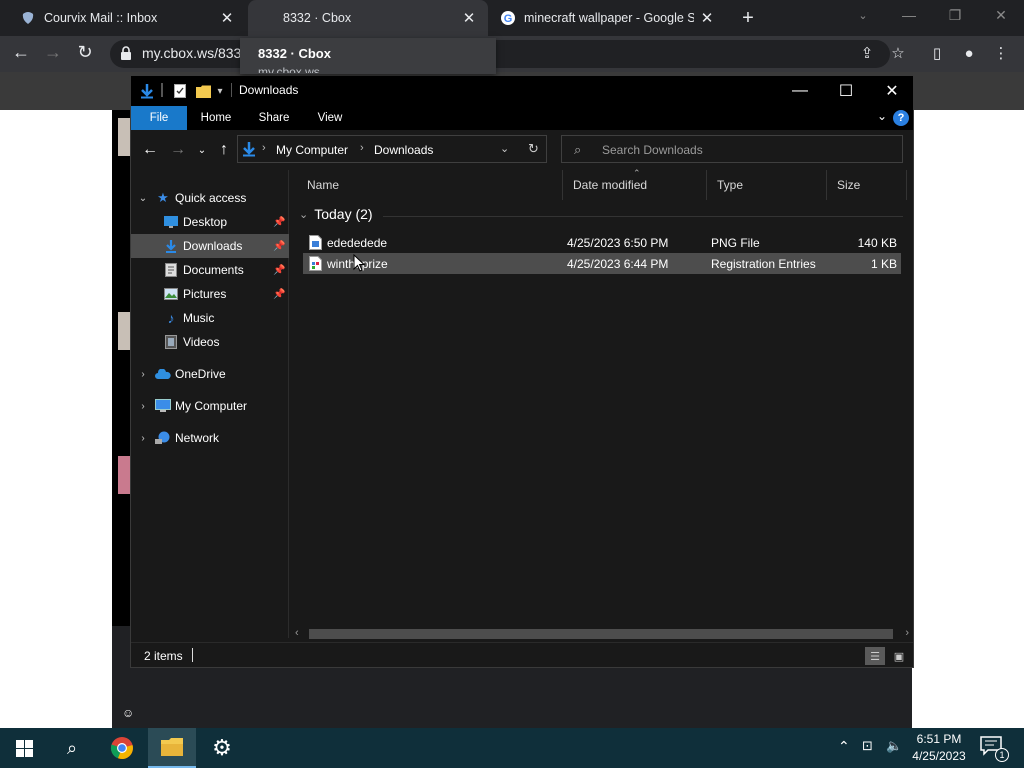 The width and height of the screenshot is (1024, 768). What do you see at coordinates (767, 185) in the screenshot?
I see `column-header-type: Type` at bounding box center [767, 185].